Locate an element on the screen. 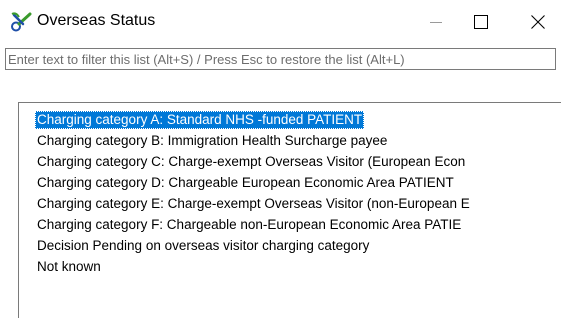 This screenshot has height=318, width=561. minimize-icon is located at coordinates (436, 22).